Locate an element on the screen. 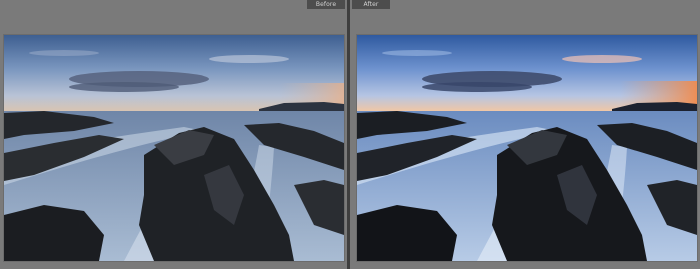 Image resolution: width=700 pixels, height=269 pixels. before-label: Before is located at coordinates (326, 4).